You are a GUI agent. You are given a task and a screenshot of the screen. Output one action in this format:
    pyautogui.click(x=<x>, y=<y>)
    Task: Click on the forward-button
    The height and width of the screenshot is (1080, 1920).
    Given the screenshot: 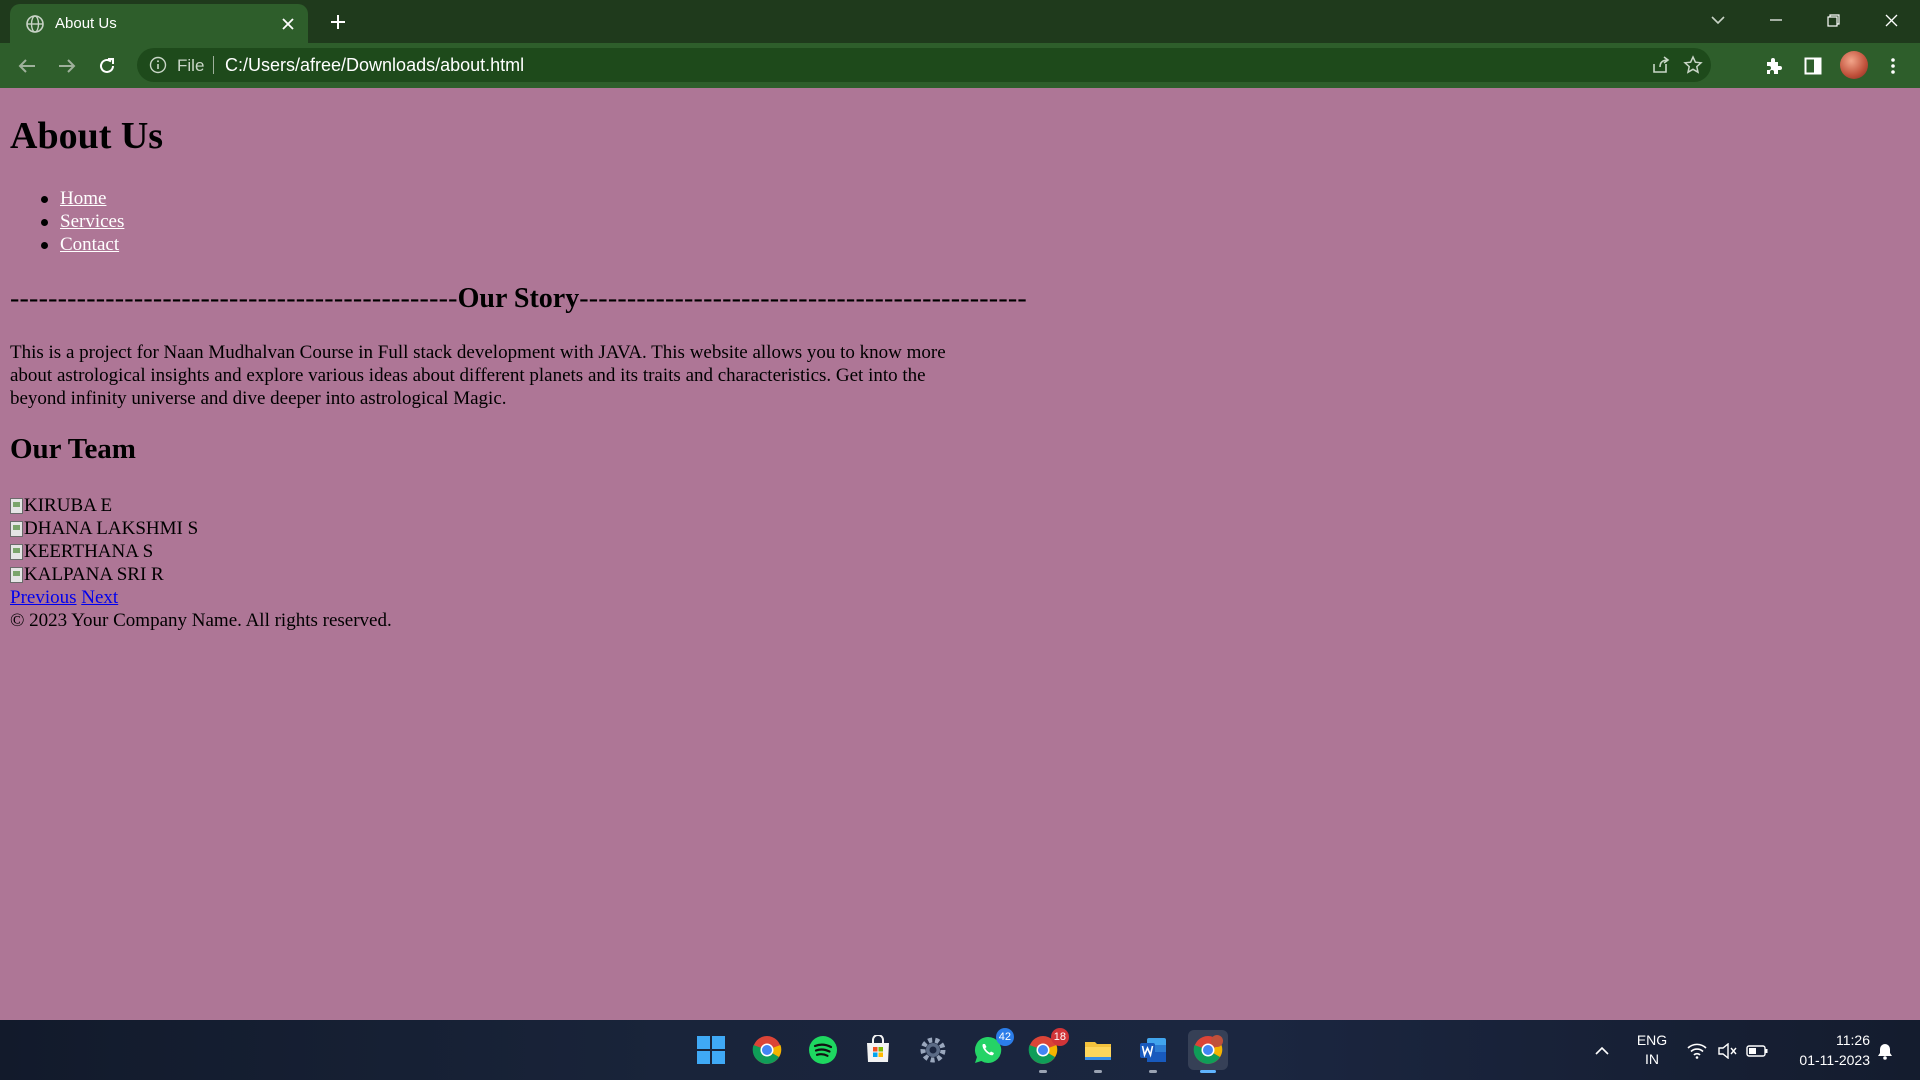 What is the action you would take?
    pyautogui.click(x=67, y=66)
    